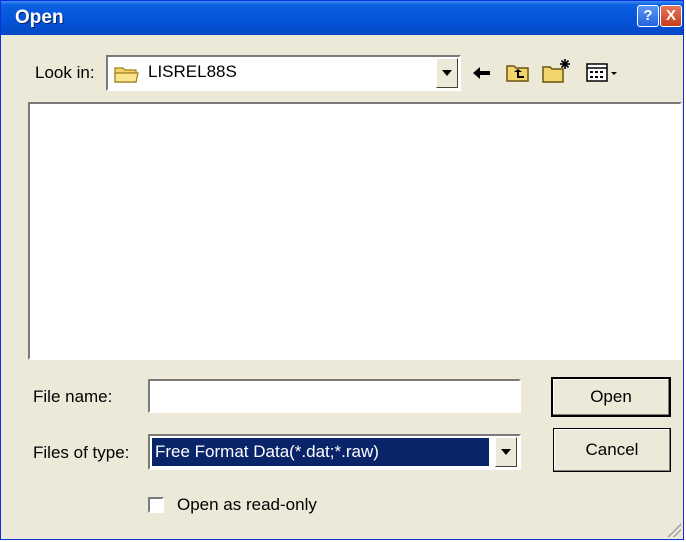 Image resolution: width=686 pixels, height=542 pixels. What do you see at coordinates (81, 452) in the screenshot?
I see `files-of-type-label: Files of type:` at bounding box center [81, 452].